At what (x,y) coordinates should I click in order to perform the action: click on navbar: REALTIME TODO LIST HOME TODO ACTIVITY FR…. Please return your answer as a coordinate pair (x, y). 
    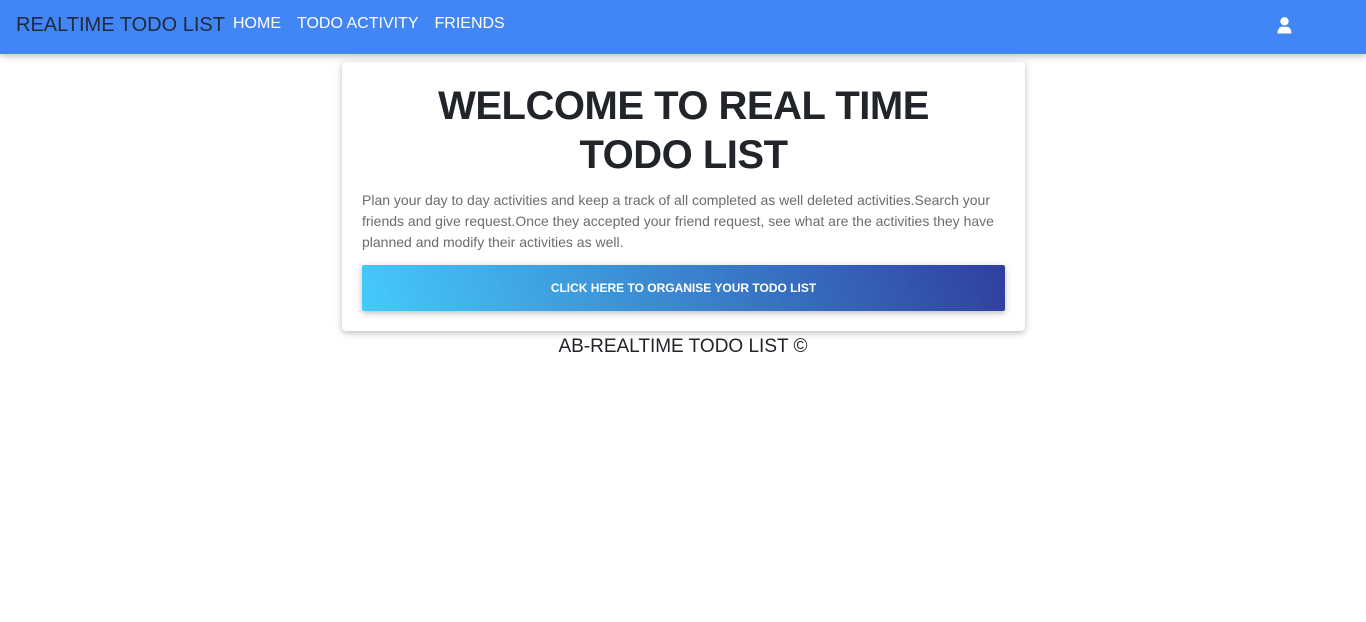
    Looking at the image, I should click on (683, 27).